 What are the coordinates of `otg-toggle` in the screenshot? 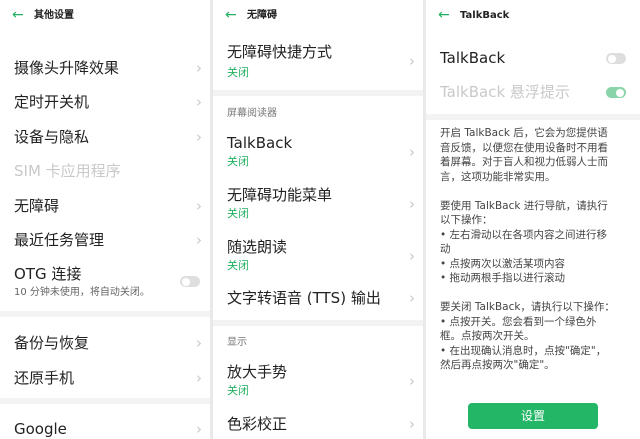 It's located at (190, 281).